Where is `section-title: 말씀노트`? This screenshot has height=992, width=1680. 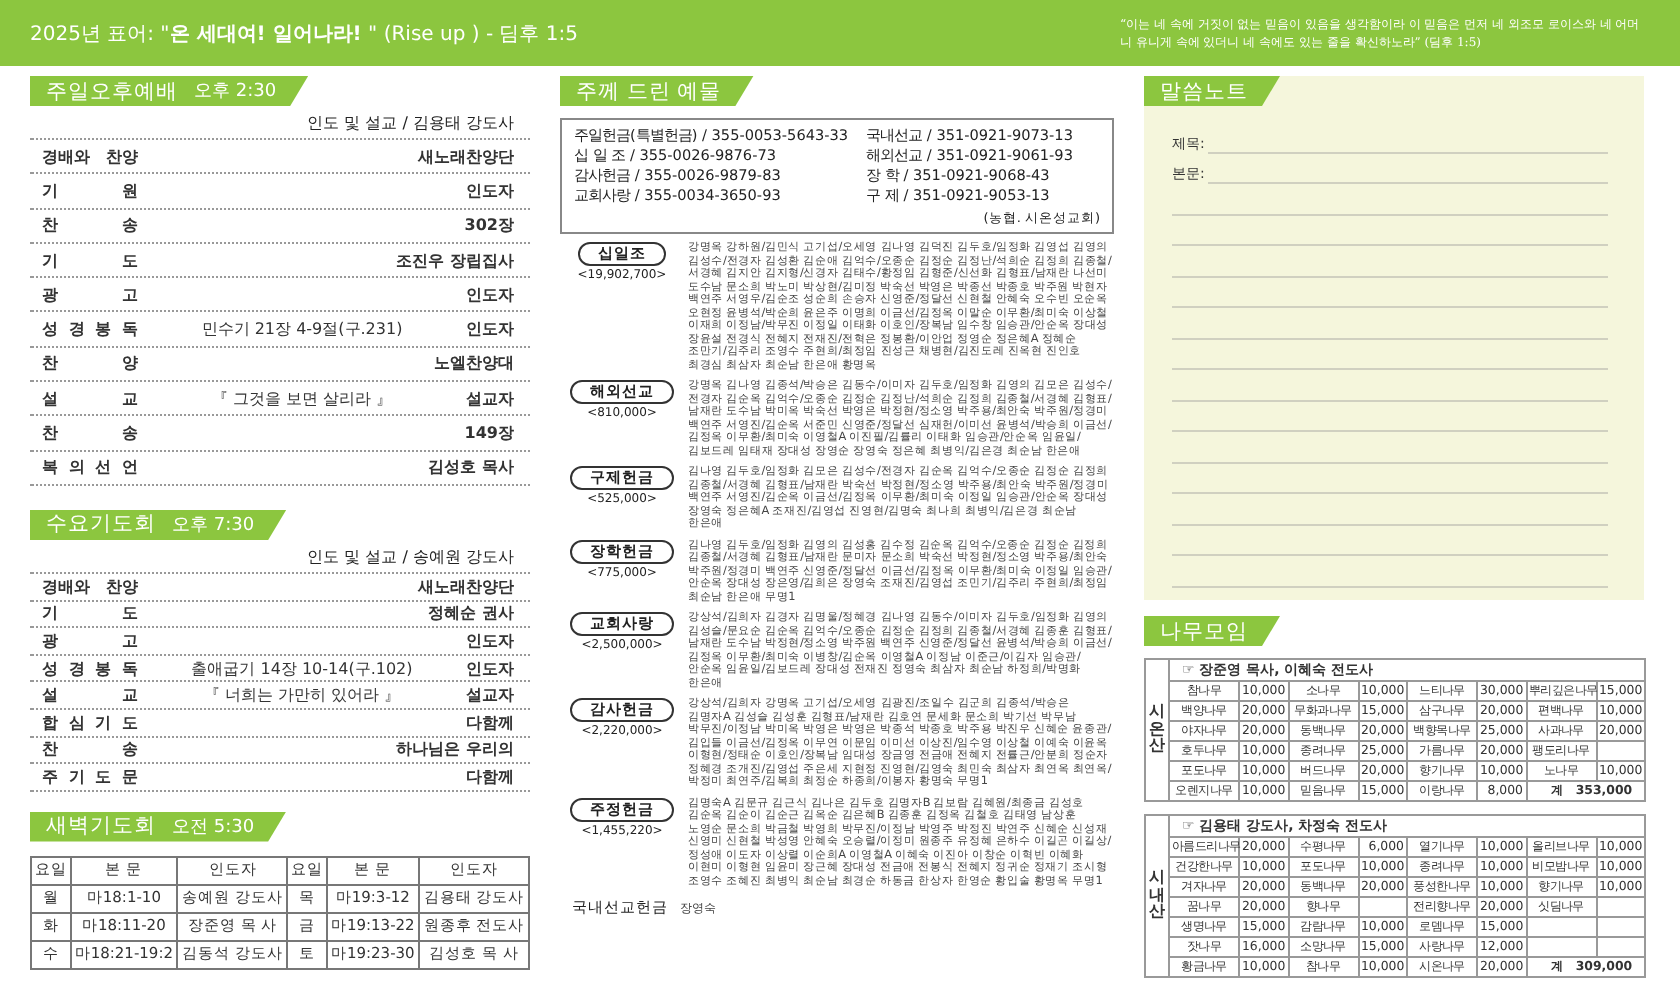 section-title: 말씀노트 is located at coordinates (1204, 91).